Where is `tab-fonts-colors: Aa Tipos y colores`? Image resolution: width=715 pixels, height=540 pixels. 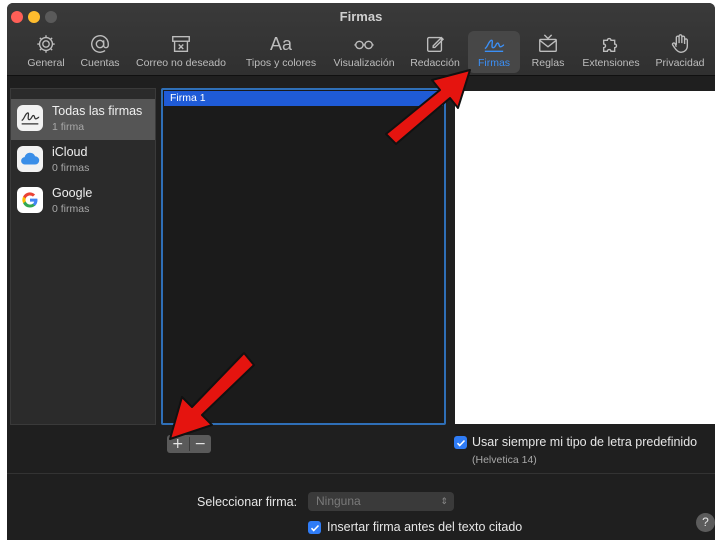
tab-fonts-colors: Aa Tipos y colores is located at coordinates (281, 52).